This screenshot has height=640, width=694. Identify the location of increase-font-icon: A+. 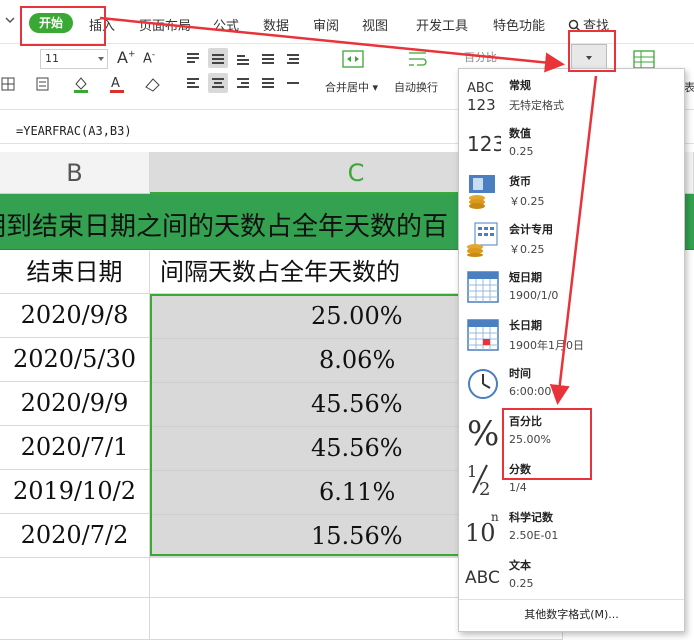
(126, 57).